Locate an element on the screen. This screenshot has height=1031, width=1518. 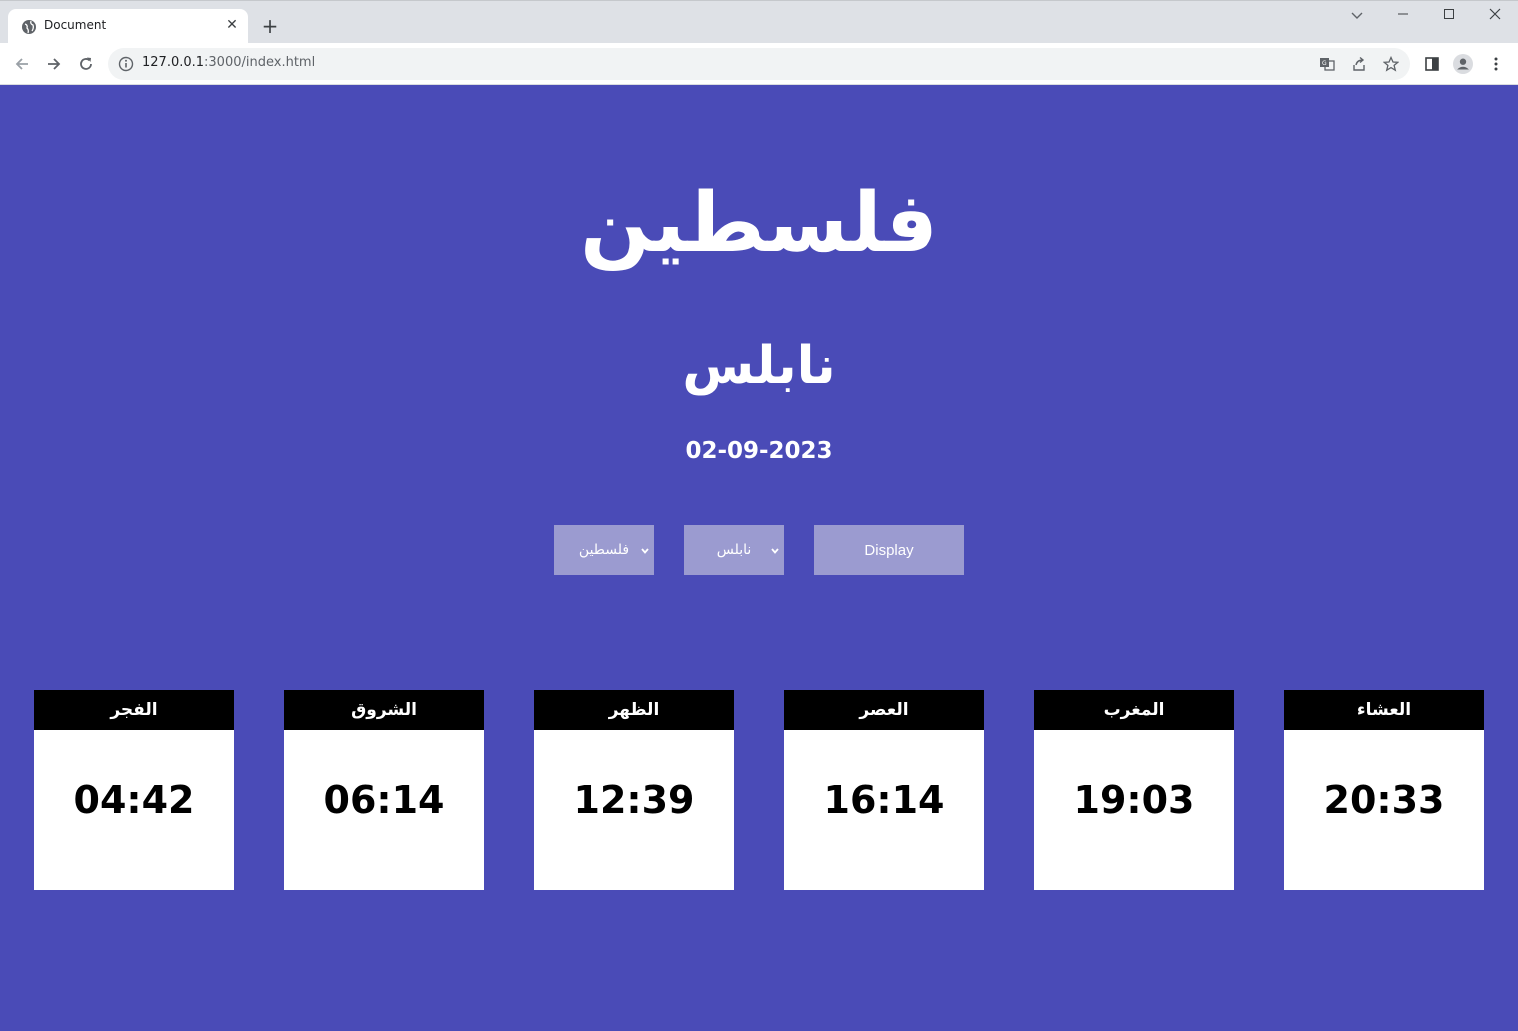
prayer-time: 04:42 is located at coordinates (134, 800).